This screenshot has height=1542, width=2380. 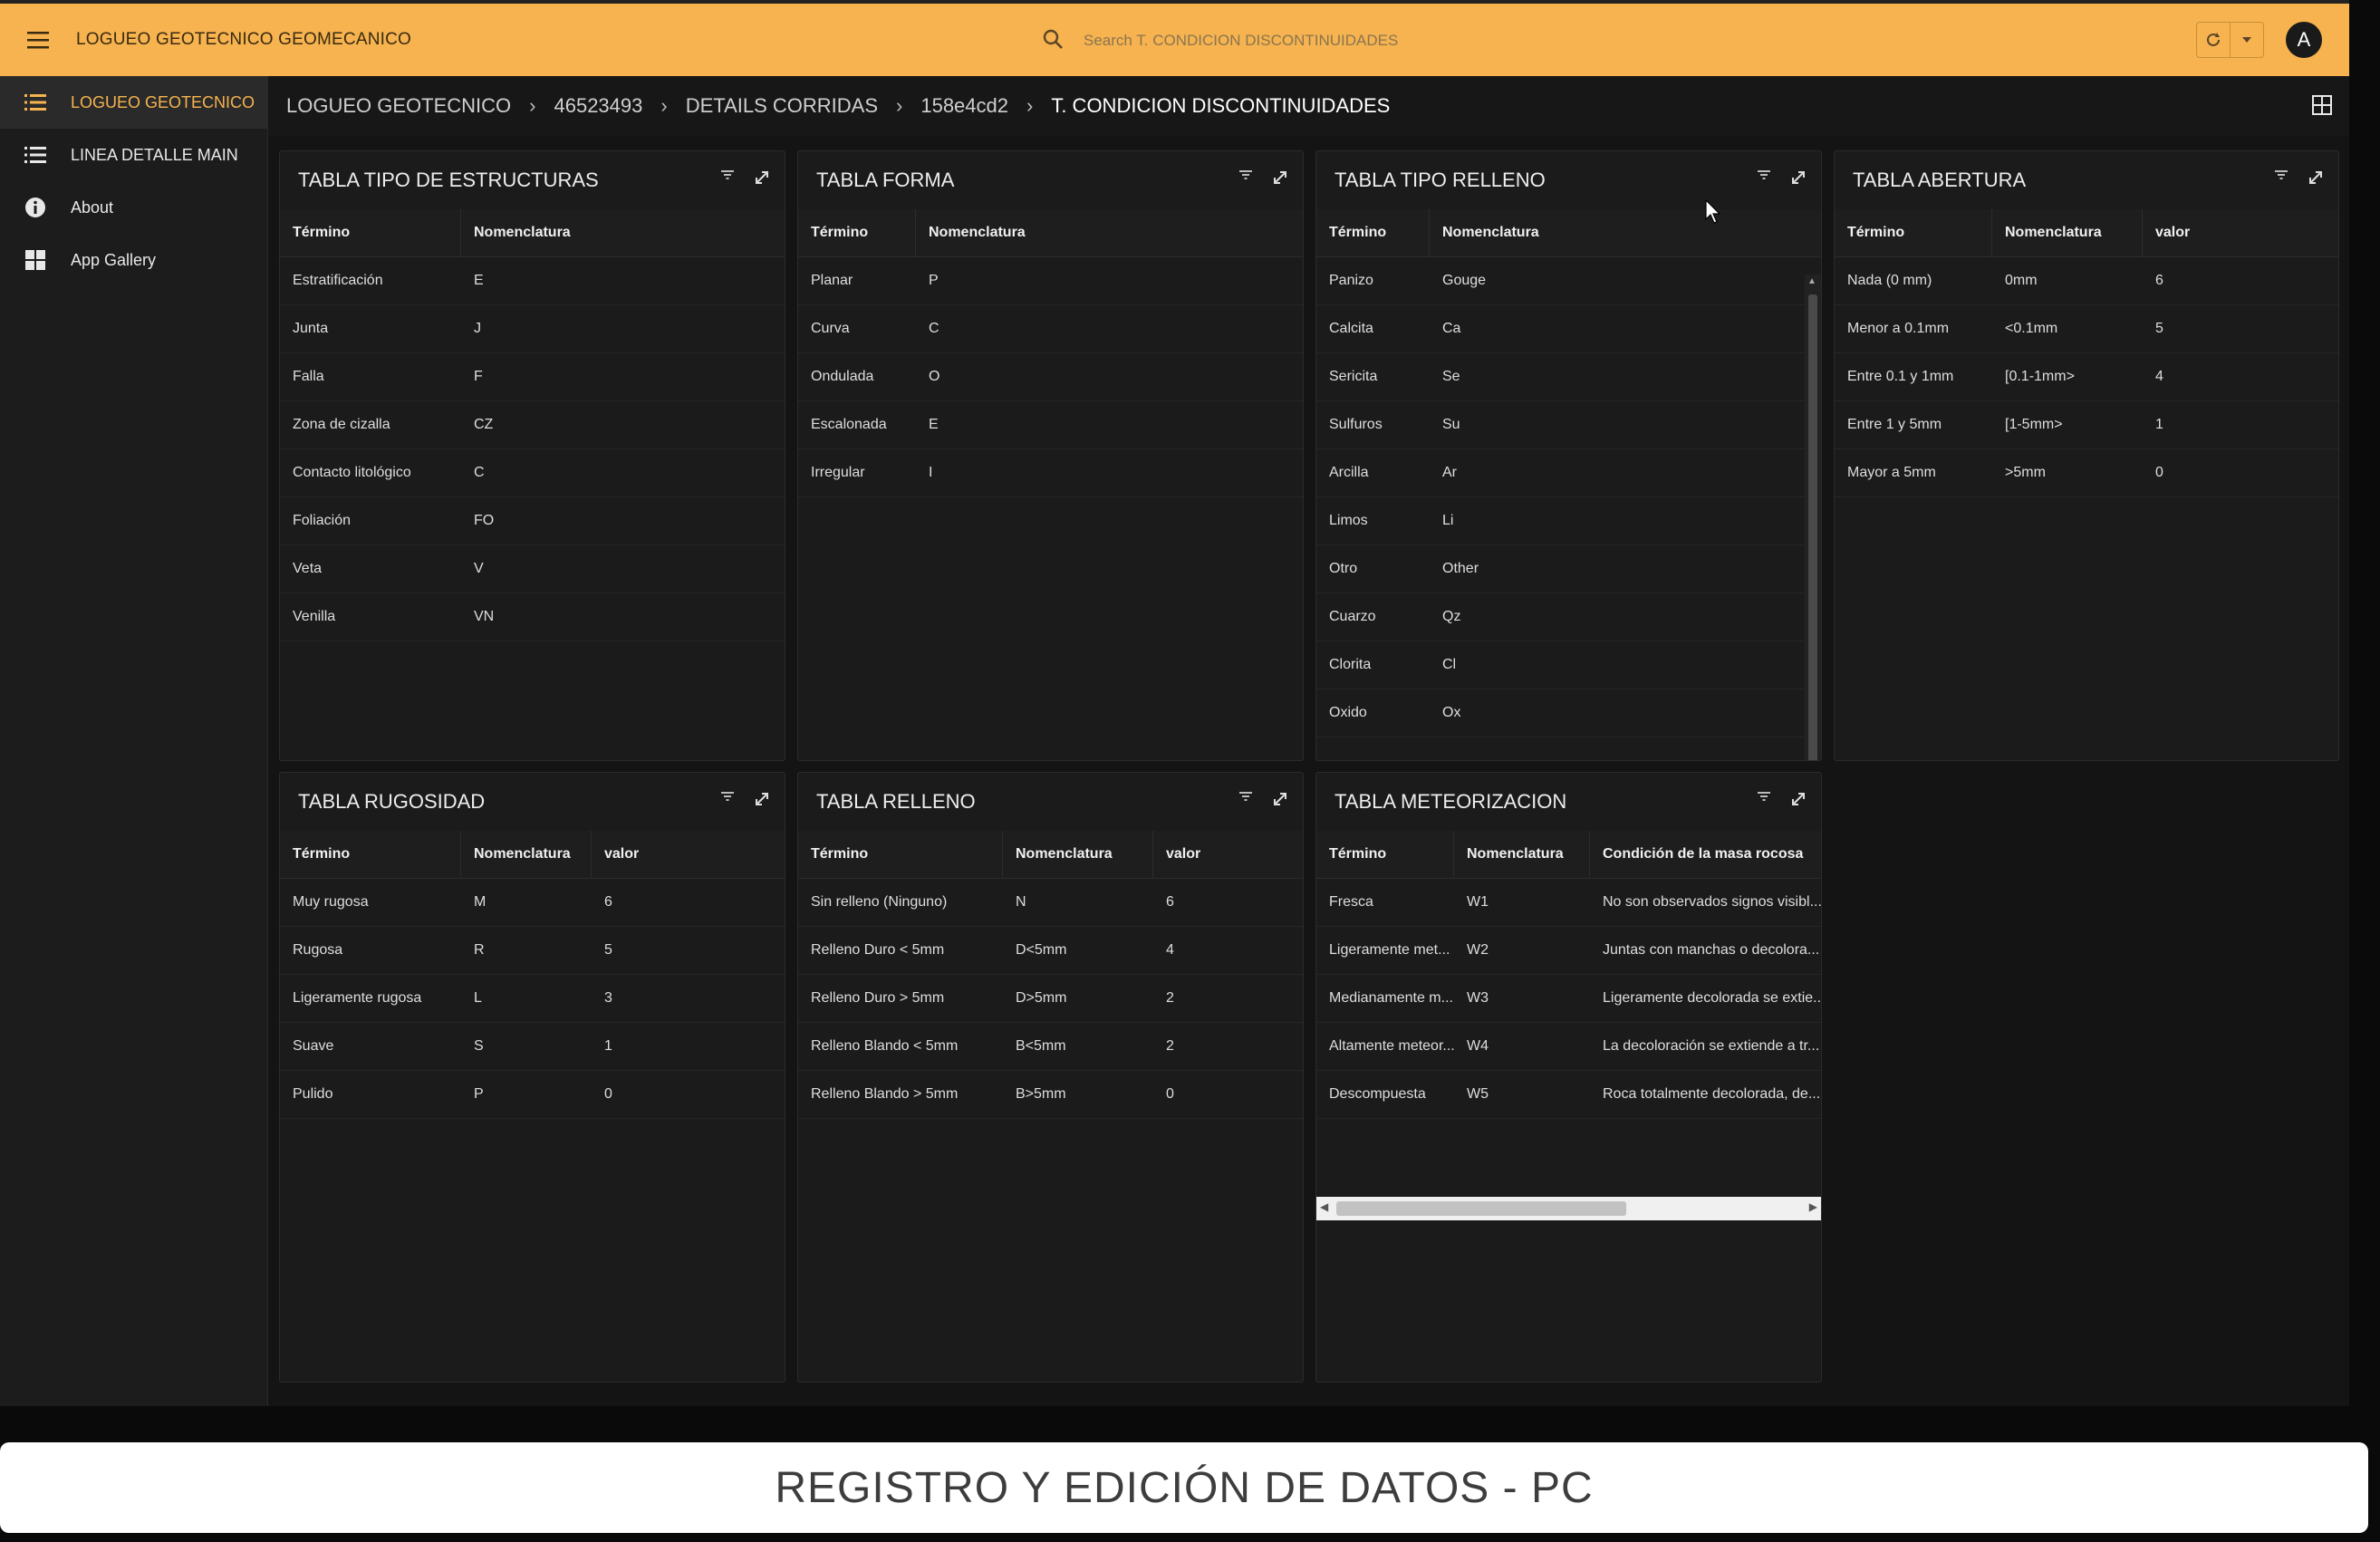 I want to click on table-row: Rugosa R 5, so click(x=532, y=951).